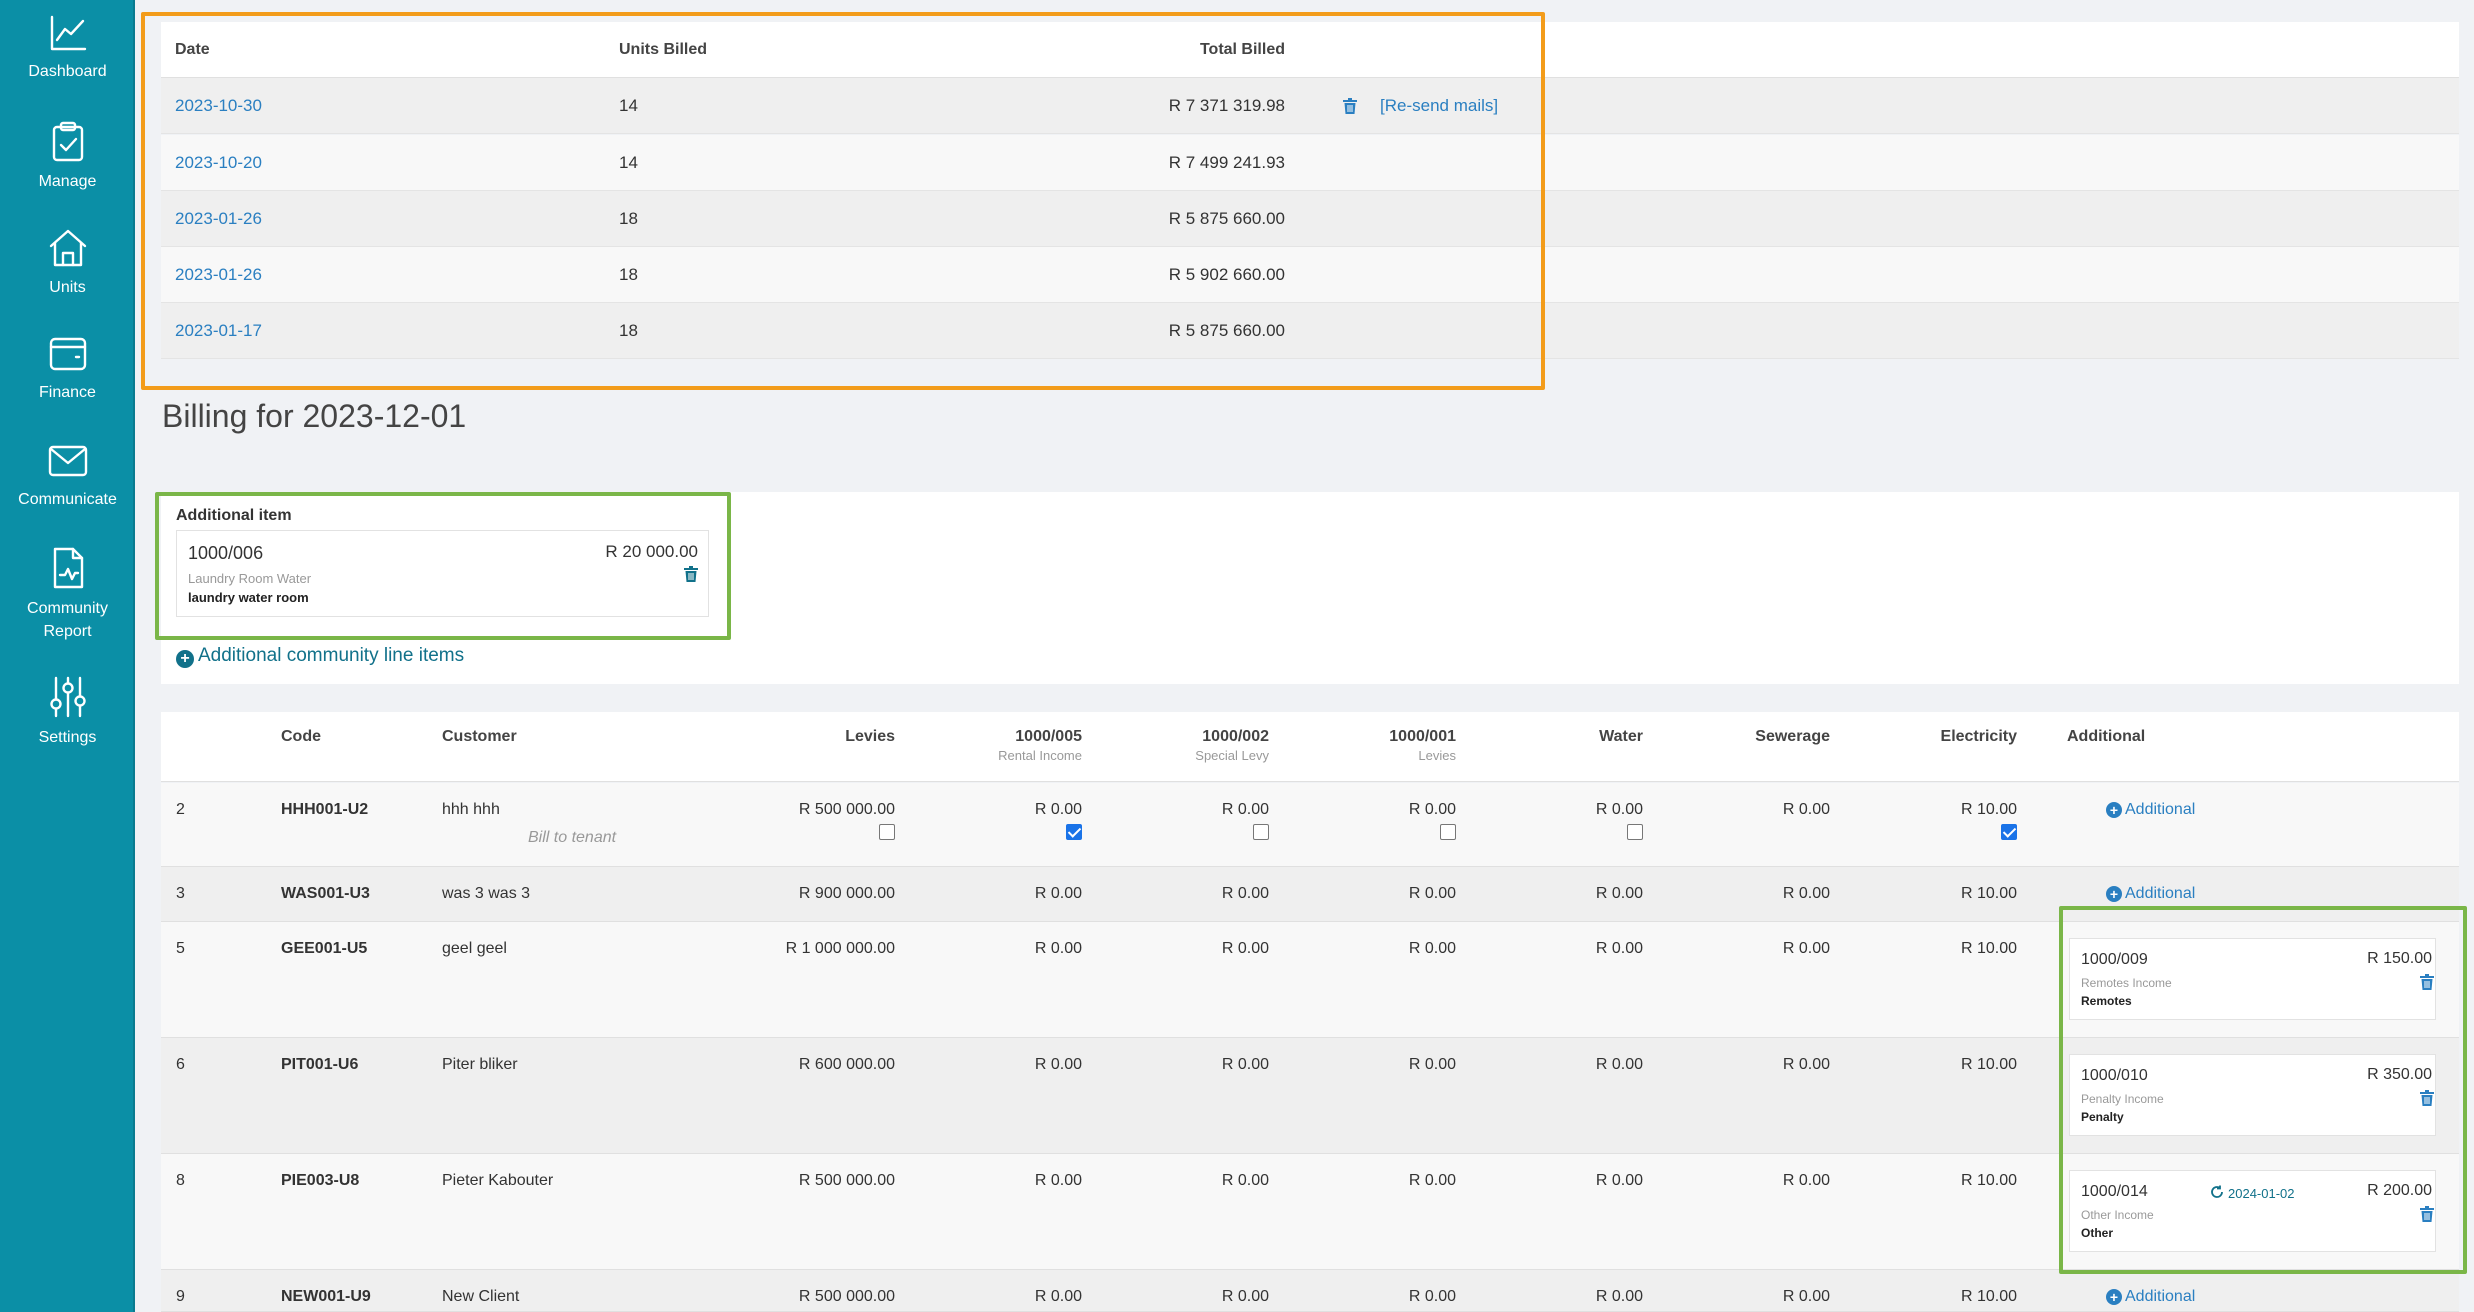 This screenshot has width=2474, height=1312. I want to click on levies-value: R 600 000.00, so click(846, 1064).